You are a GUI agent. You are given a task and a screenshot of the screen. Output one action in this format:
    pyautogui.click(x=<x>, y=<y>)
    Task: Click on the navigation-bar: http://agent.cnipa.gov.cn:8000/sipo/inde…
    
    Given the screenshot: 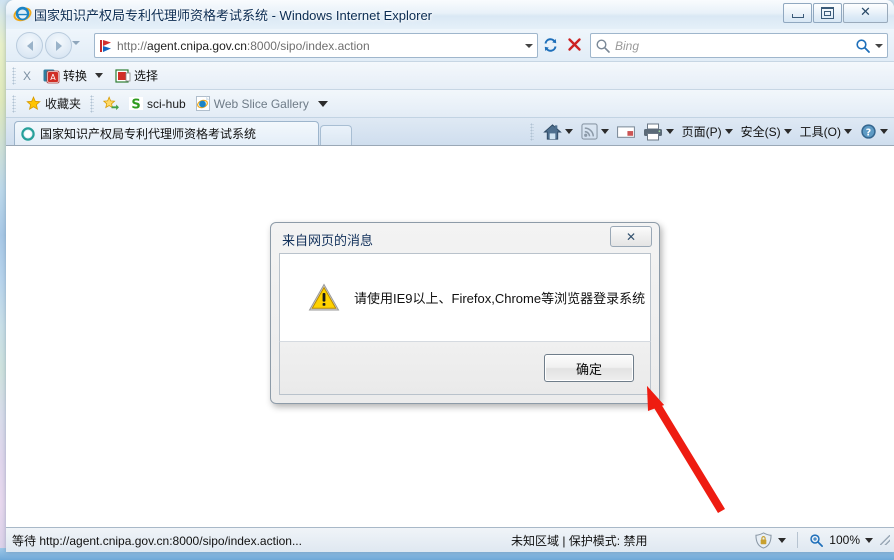 What is the action you would take?
    pyautogui.click(x=450, y=45)
    